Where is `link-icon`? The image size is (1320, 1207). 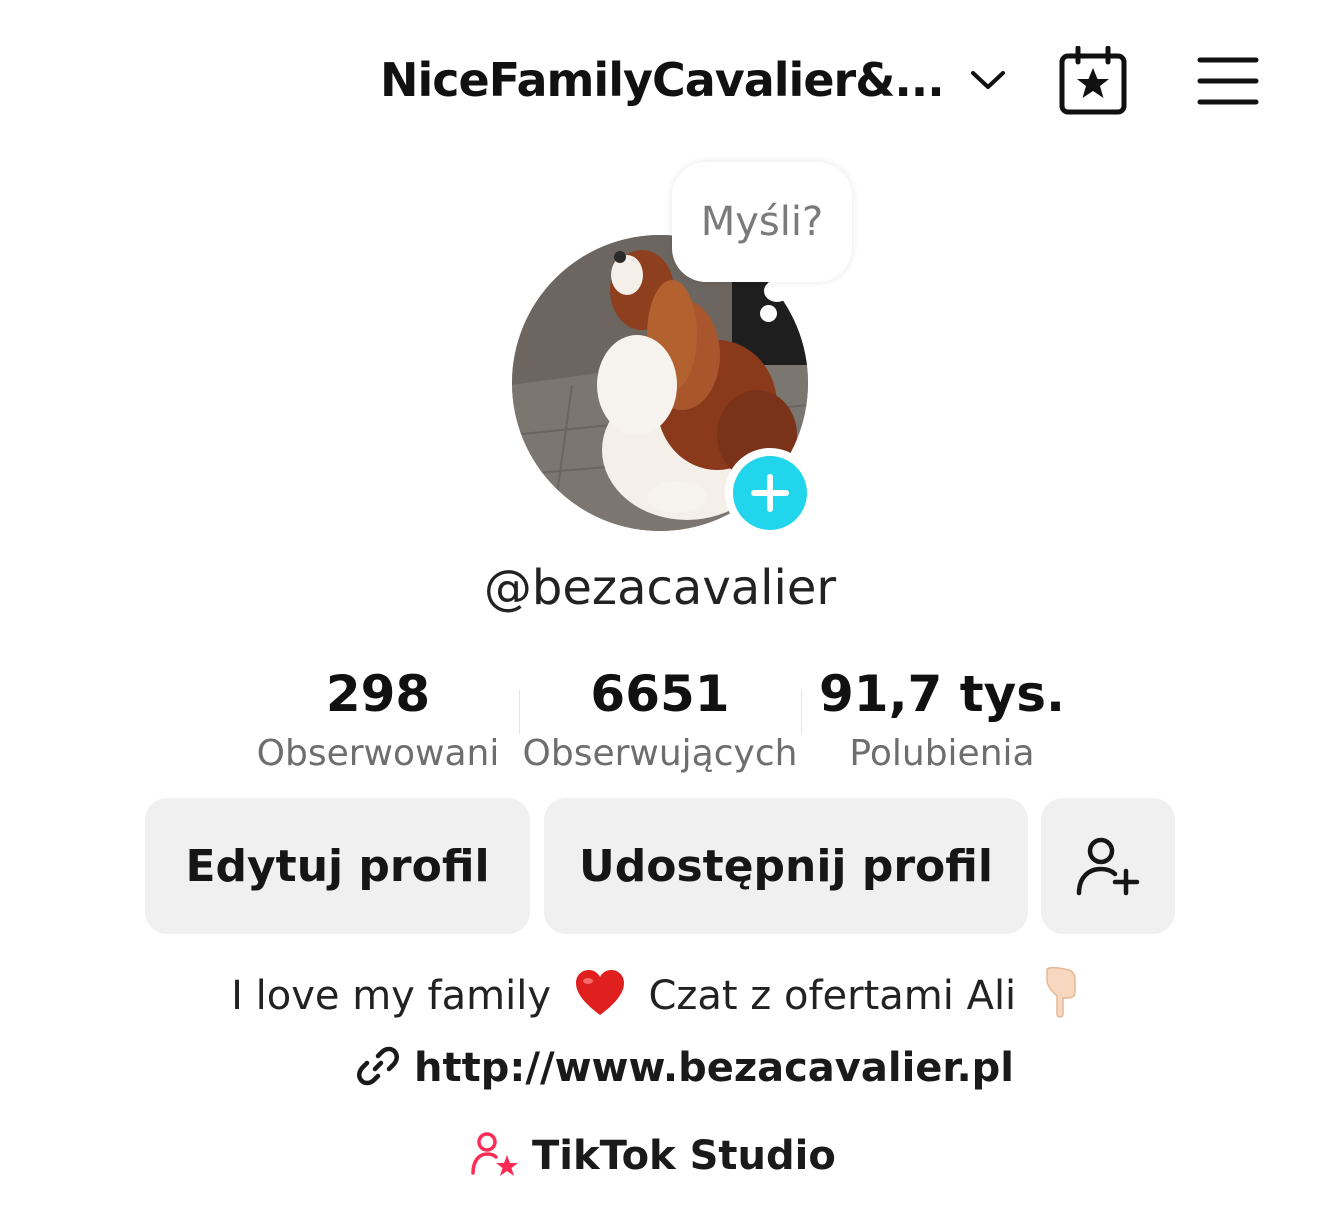
link-icon is located at coordinates (378, 1068).